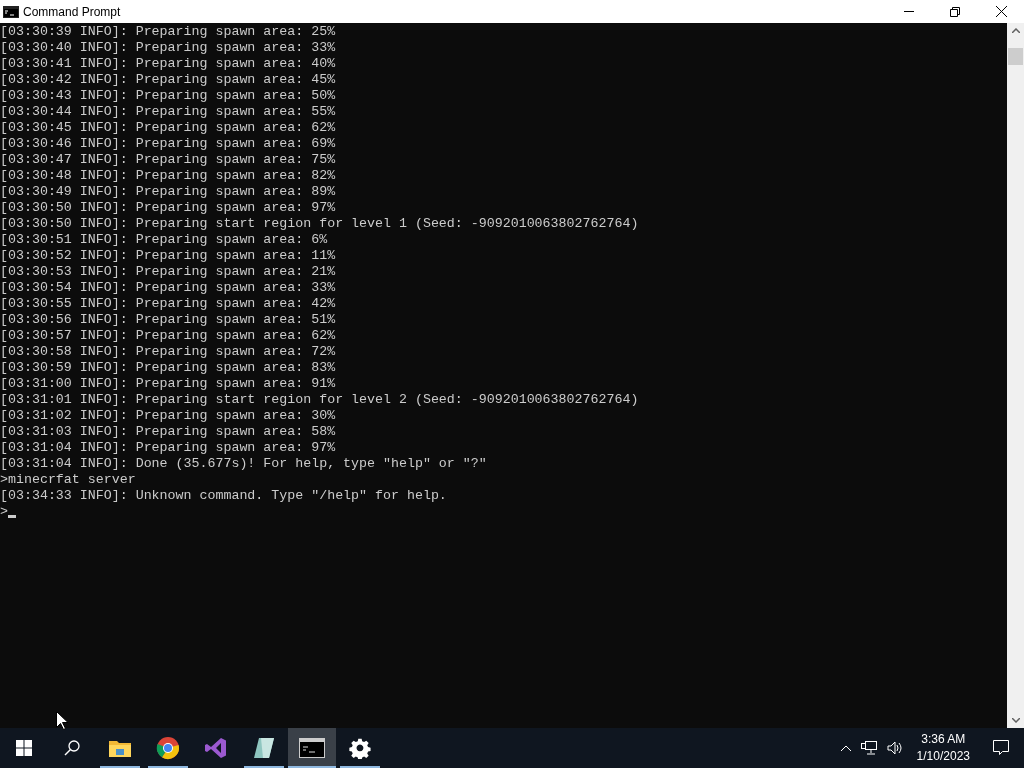 The width and height of the screenshot is (1024, 768). Describe the element at coordinates (264, 748) in the screenshot. I see `notepad-icon` at that location.